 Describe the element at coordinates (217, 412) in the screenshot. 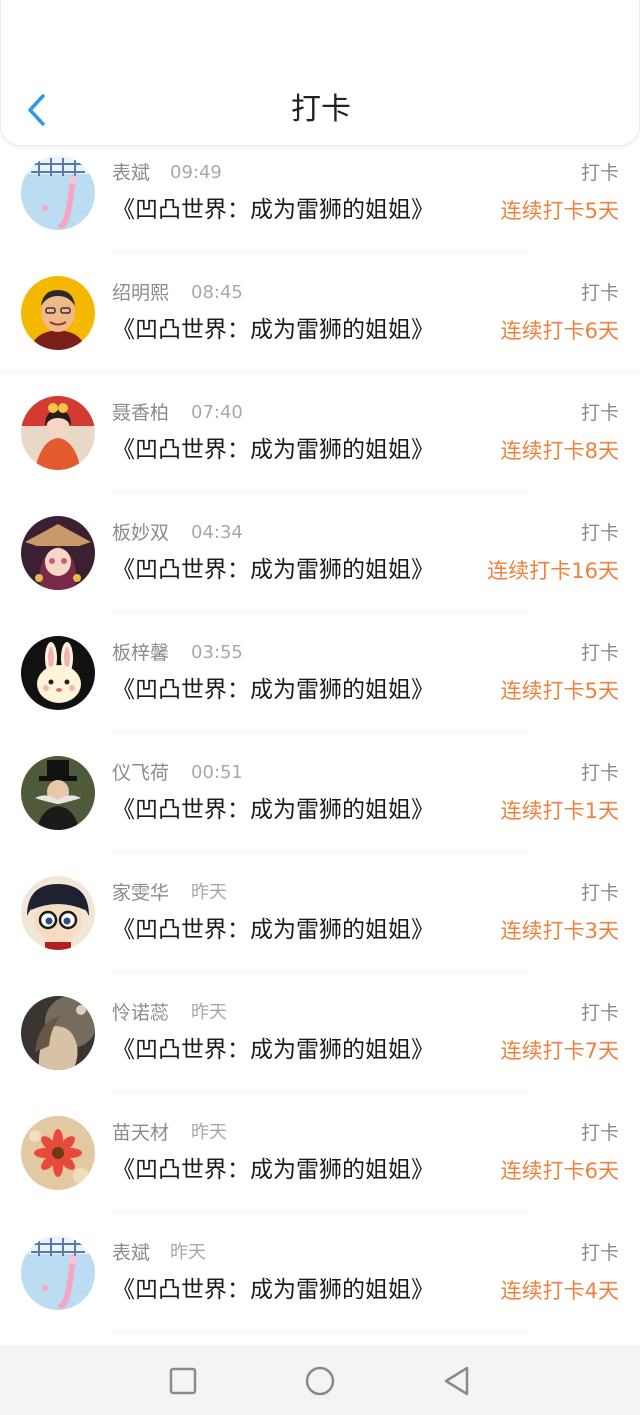

I see `checkin-time: 07:40` at that location.